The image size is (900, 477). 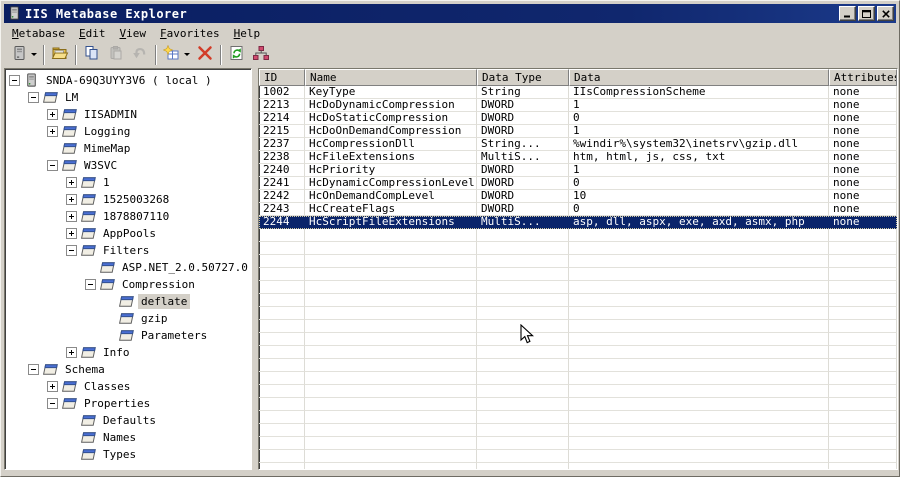 I want to click on tree-item-label: LM, so click(x=71, y=97).